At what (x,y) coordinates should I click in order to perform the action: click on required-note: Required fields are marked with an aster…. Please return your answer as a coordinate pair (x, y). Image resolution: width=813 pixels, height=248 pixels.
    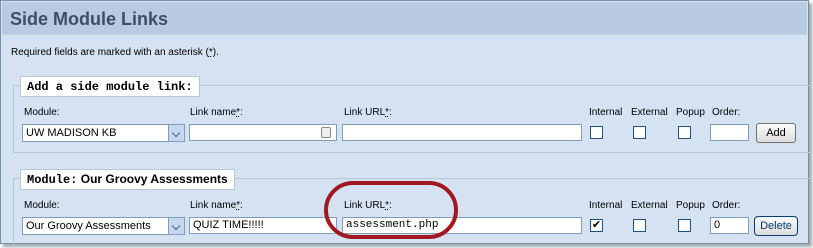
    Looking at the image, I should click on (115, 52).